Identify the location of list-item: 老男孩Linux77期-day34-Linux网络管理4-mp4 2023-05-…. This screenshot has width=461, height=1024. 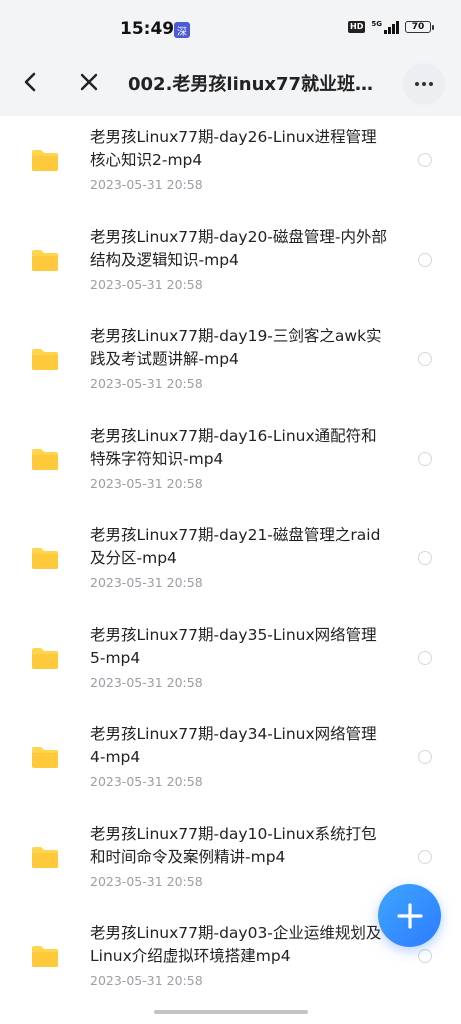
(230, 763).